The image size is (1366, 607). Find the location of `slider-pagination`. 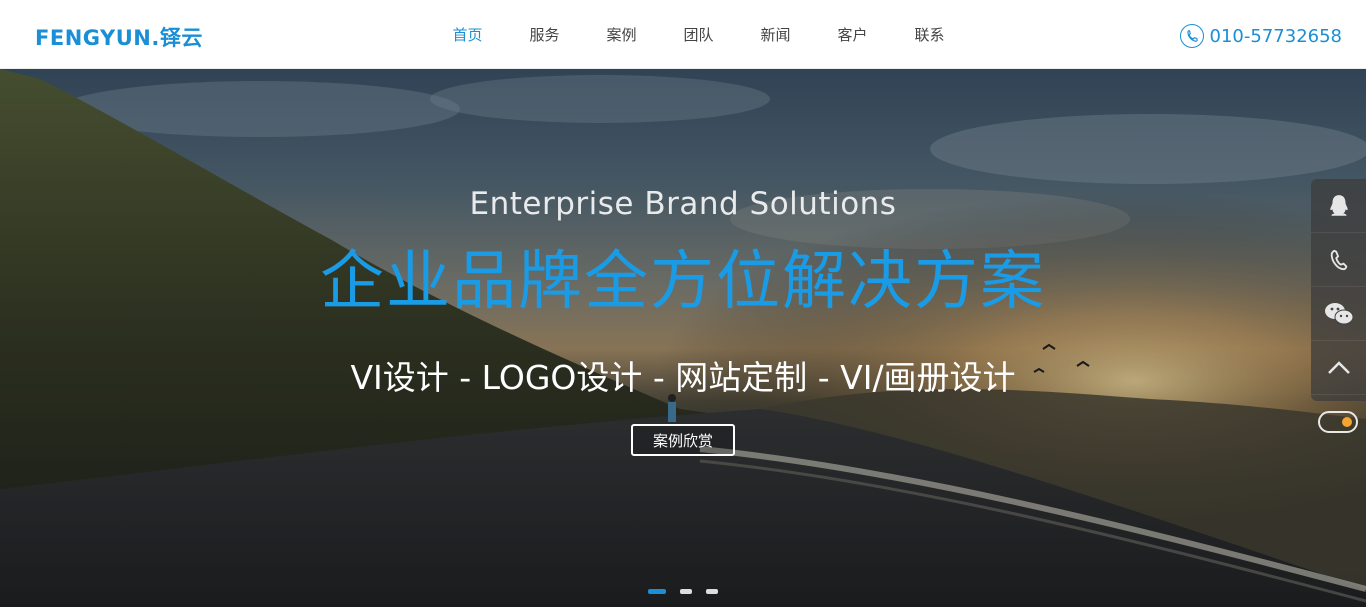

slider-pagination is located at coordinates (690, 591).